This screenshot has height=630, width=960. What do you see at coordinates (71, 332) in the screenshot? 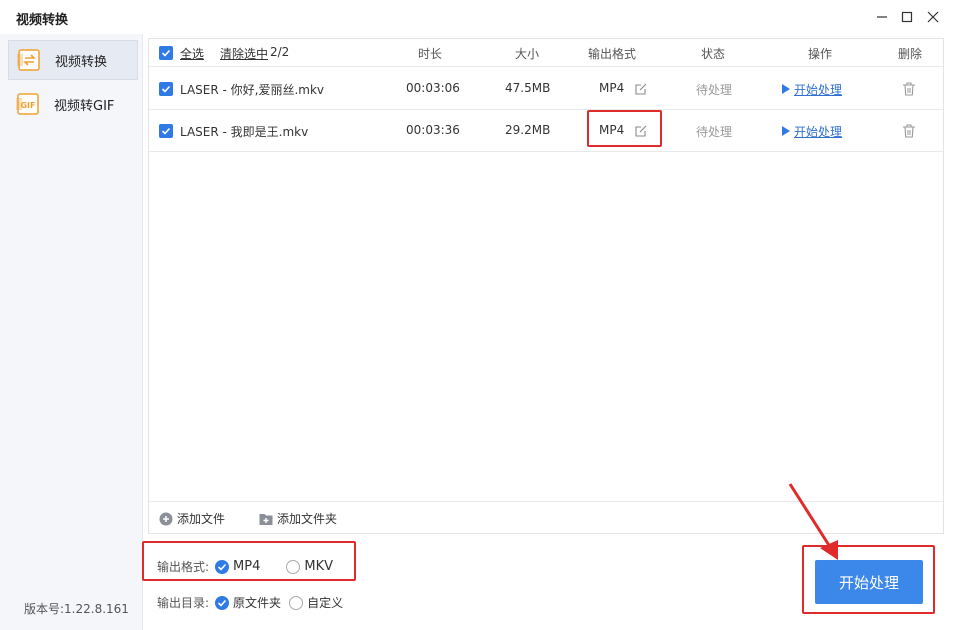
I see `sidebar: 视频转换 GIF 视频转GIF 版本号:1.22.8.161` at bounding box center [71, 332].